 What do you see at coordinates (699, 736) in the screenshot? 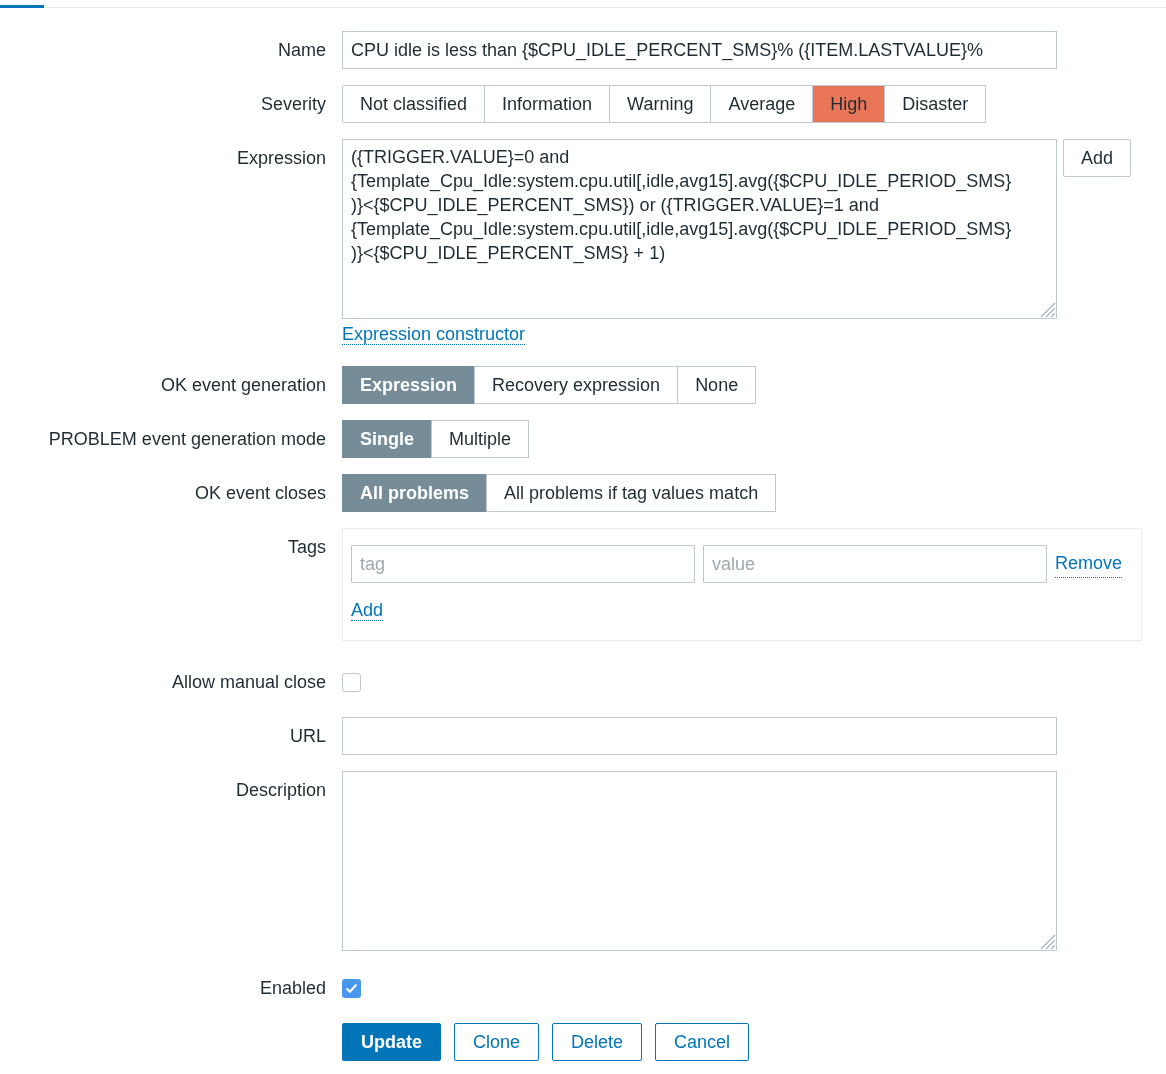
I see `url-input` at bounding box center [699, 736].